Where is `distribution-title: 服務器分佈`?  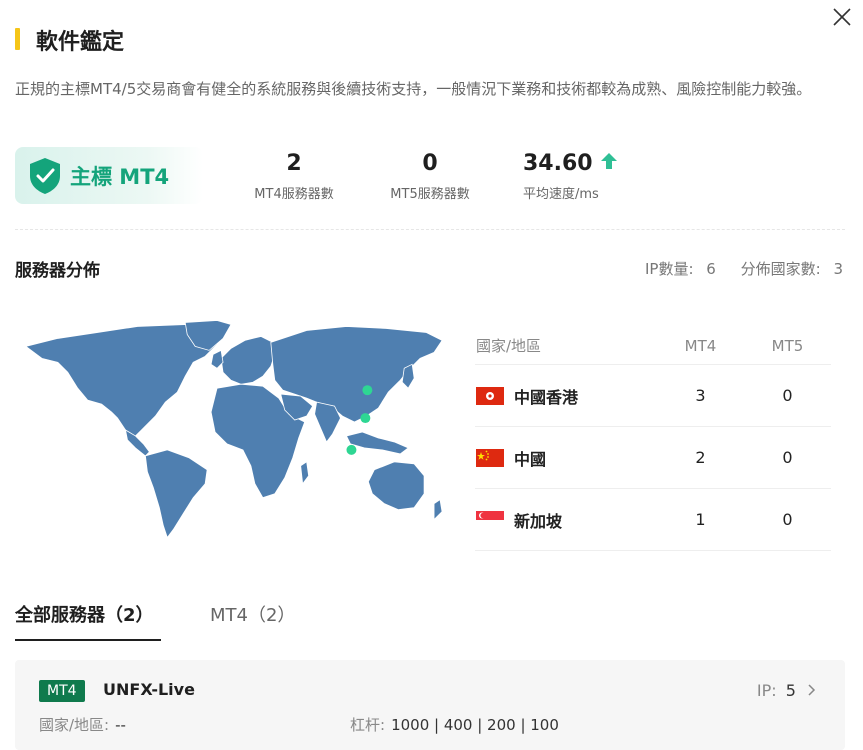
distribution-title: 服務器分佈 is located at coordinates (57, 271).